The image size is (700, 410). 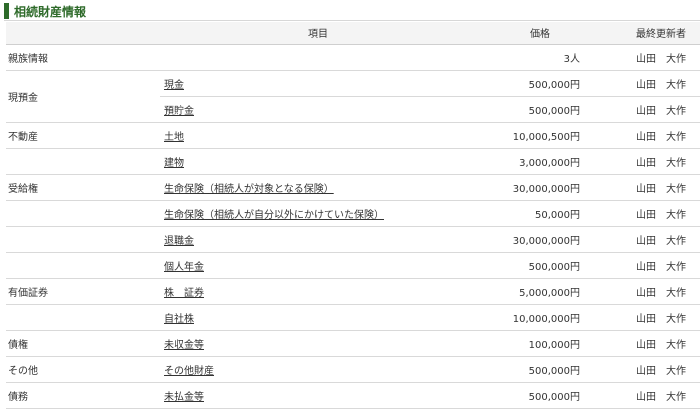 I want to click on row-item: 現金, so click(x=318, y=83).